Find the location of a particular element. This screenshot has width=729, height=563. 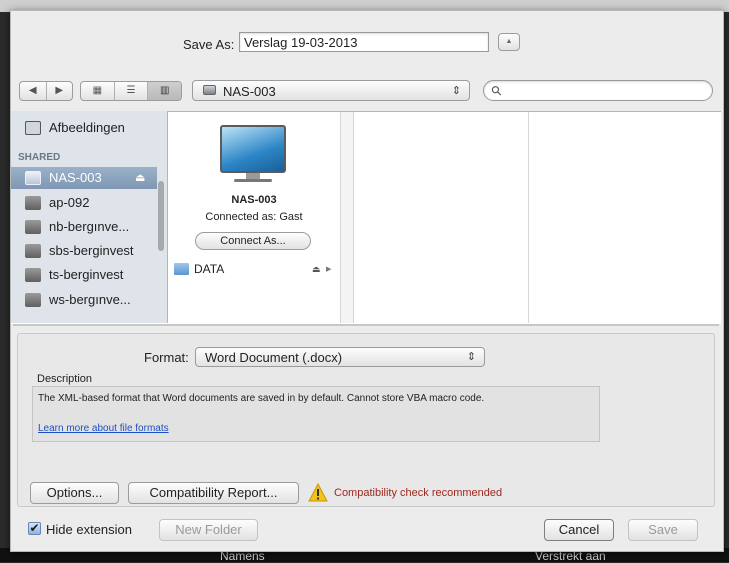

forward-arrow-icon: ▶ is located at coordinates (59, 90).